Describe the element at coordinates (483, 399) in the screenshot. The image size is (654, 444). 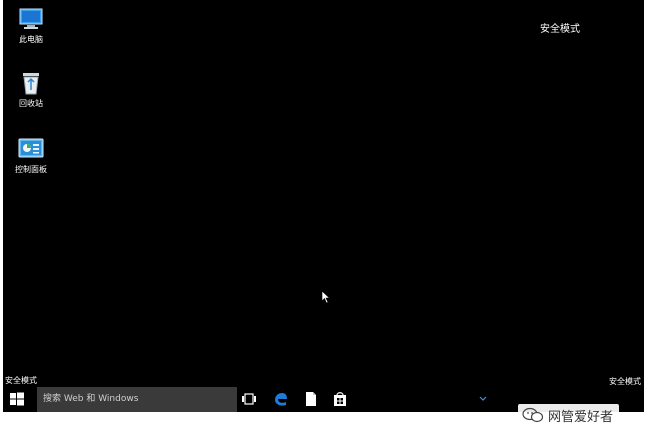
I see `tray-chevron-icon` at that location.